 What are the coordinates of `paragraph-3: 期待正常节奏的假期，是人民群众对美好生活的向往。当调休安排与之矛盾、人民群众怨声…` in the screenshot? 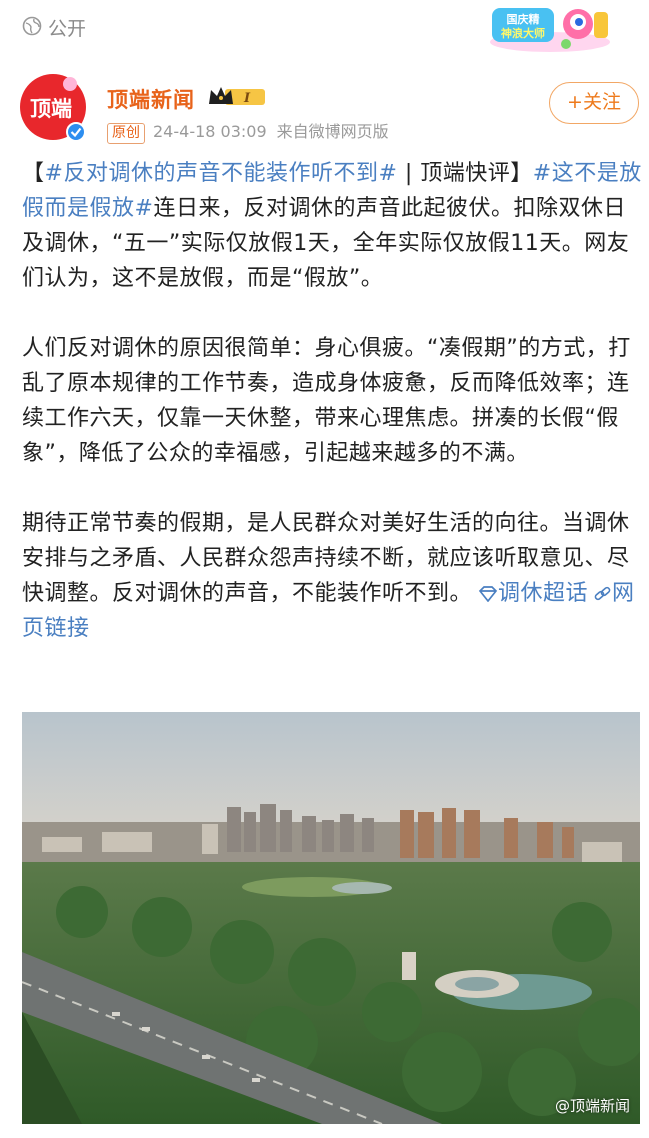 It's located at (332, 576).